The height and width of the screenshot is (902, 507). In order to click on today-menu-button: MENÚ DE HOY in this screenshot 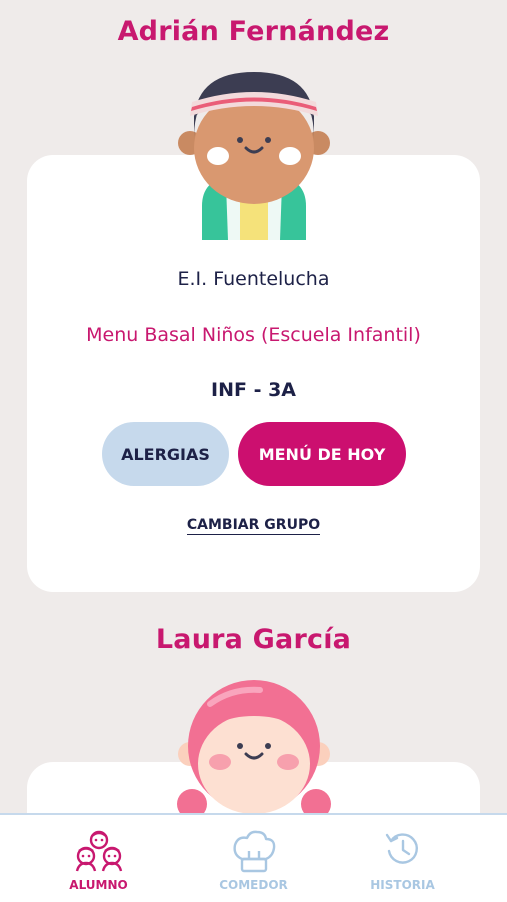, I will do `click(322, 454)`.